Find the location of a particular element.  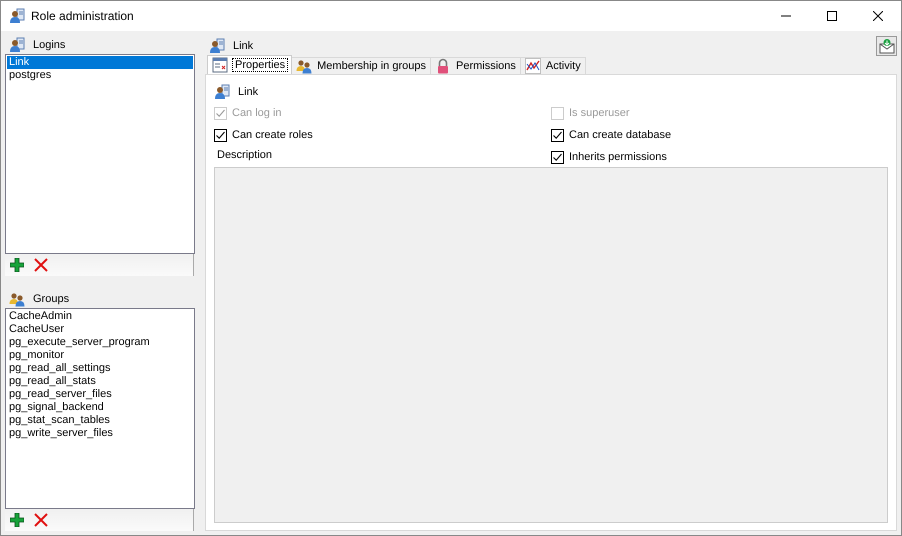

envelope-icon is located at coordinates (886, 46).